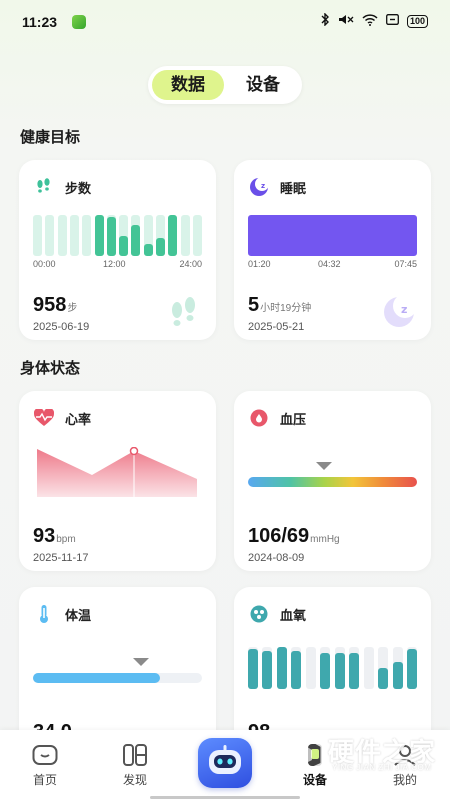  I want to click on sleep-title: 睡眠, so click(293, 188).